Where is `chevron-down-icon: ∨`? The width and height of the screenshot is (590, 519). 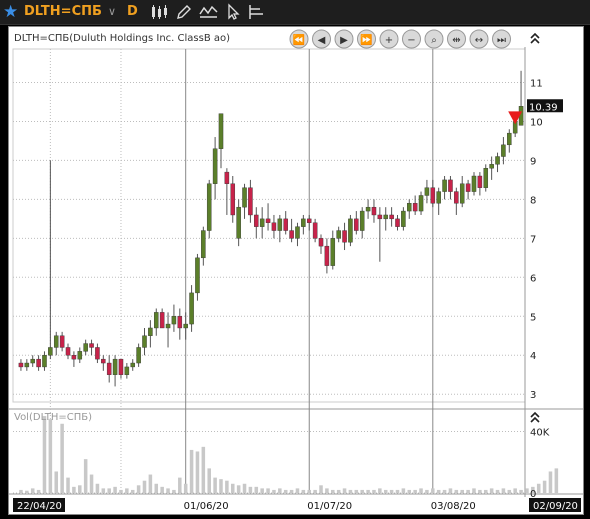 chevron-down-icon: ∨ is located at coordinates (112, 12).